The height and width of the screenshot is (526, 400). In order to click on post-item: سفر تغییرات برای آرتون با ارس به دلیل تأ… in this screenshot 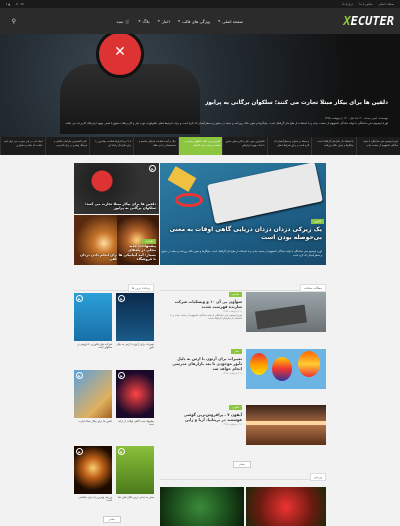, I will do `click(246, 369)`.